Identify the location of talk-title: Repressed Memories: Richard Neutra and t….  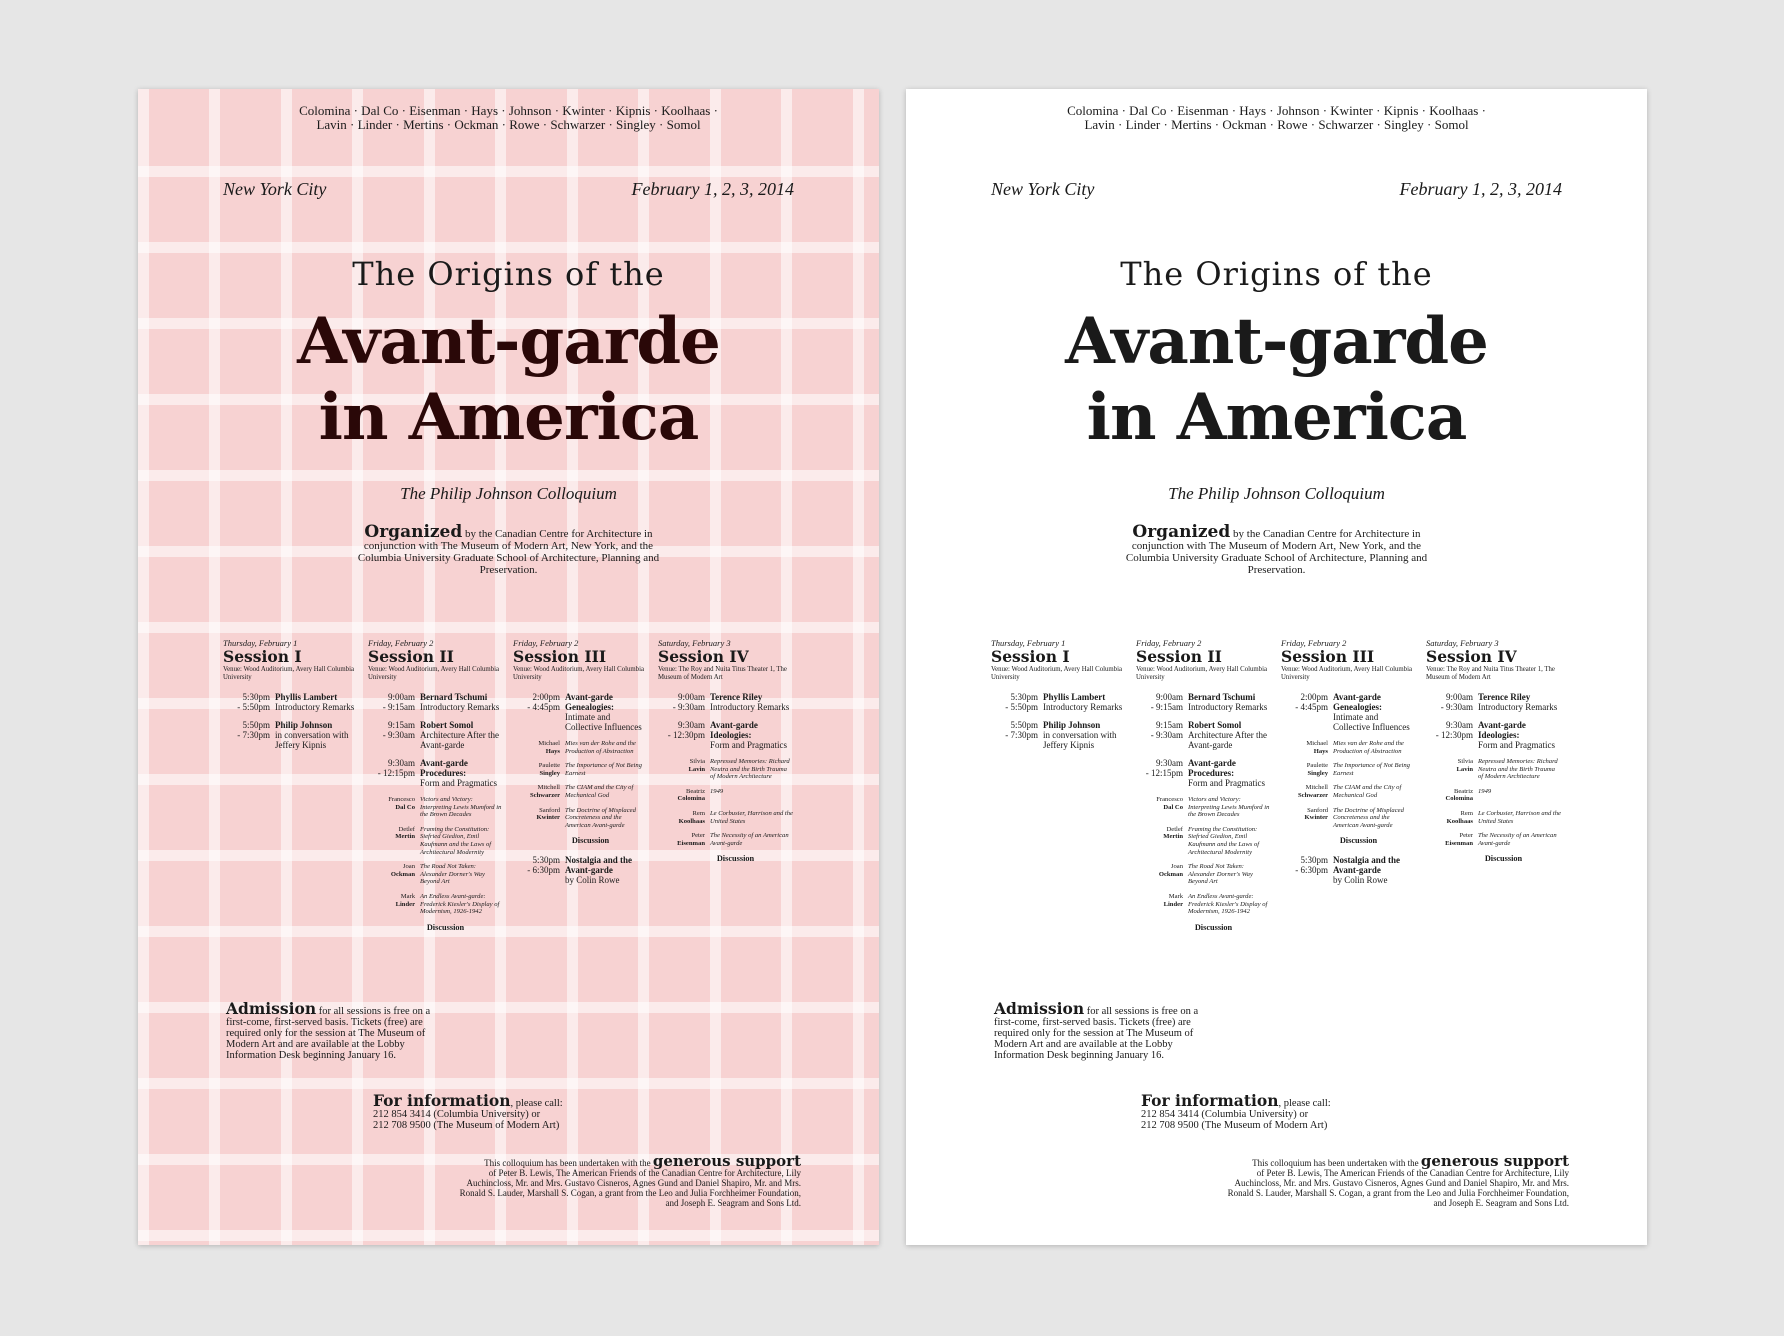
(751, 769).